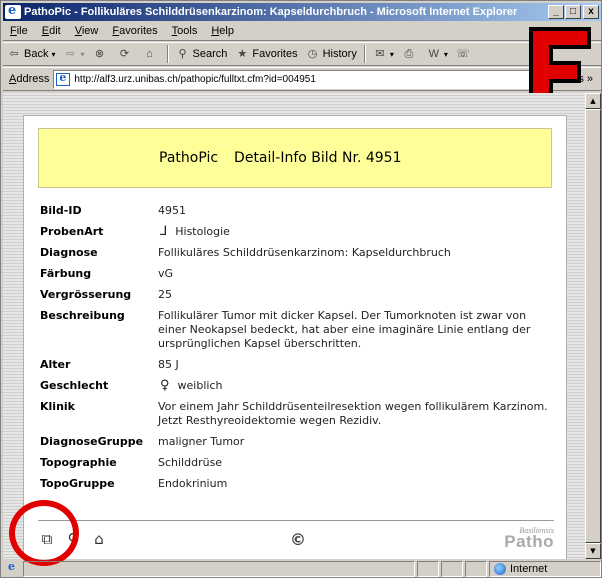 The image size is (602, 578). Describe the element at coordinates (298, 463) in the screenshot. I see `detail-row: Topographie Schilddrüse` at that location.